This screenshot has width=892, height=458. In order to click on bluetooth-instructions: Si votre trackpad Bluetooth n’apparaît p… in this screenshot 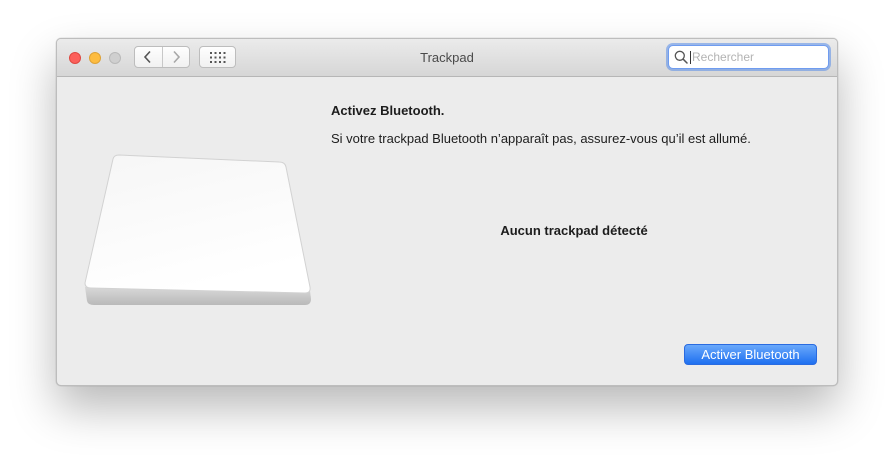, I will do `click(541, 138)`.